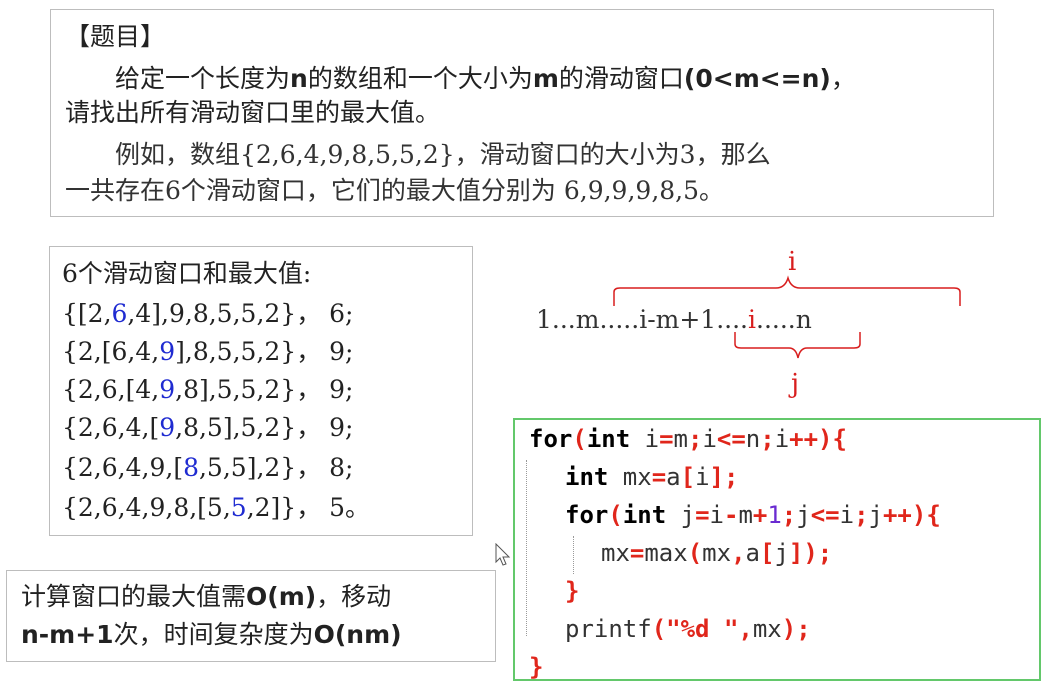 This screenshot has height=687, width=1045. Describe the element at coordinates (216, 507) in the screenshot. I see `window-row: {2,6,4,9,8,[5,5,2]}， 5。` at that location.